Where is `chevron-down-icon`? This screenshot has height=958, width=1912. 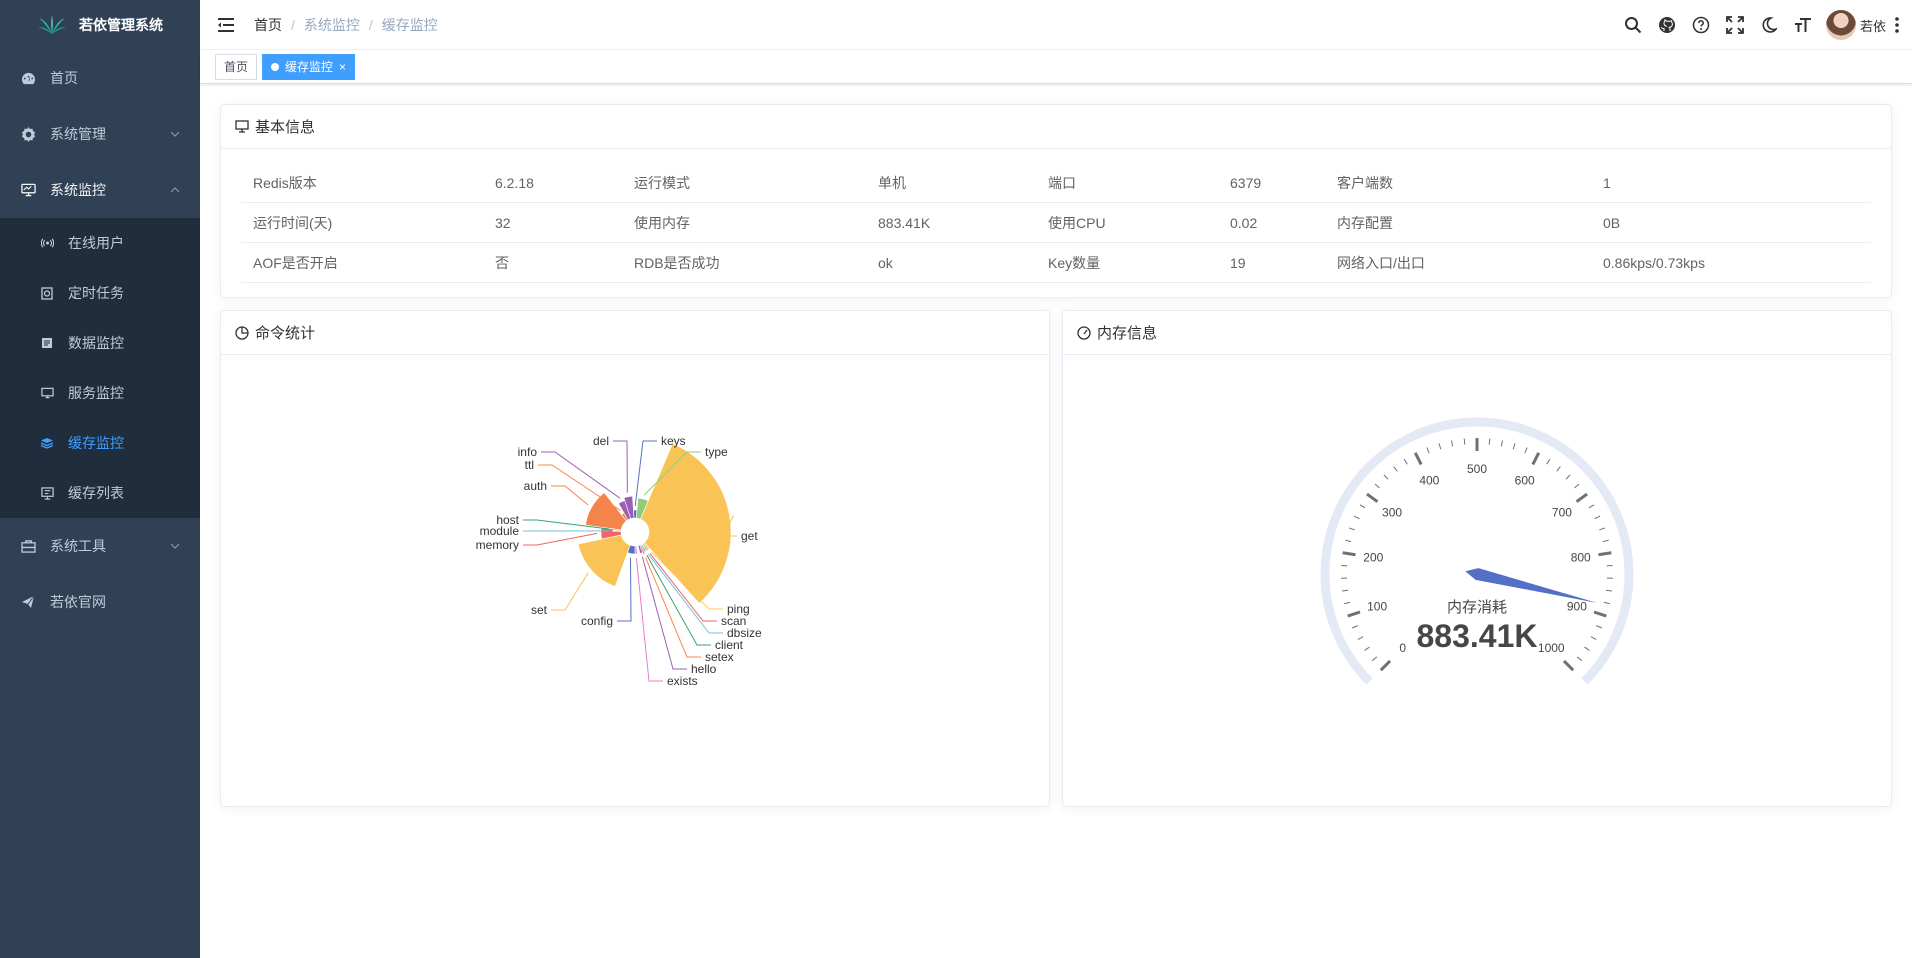
chevron-down-icon is located at coordinates (175, 546).